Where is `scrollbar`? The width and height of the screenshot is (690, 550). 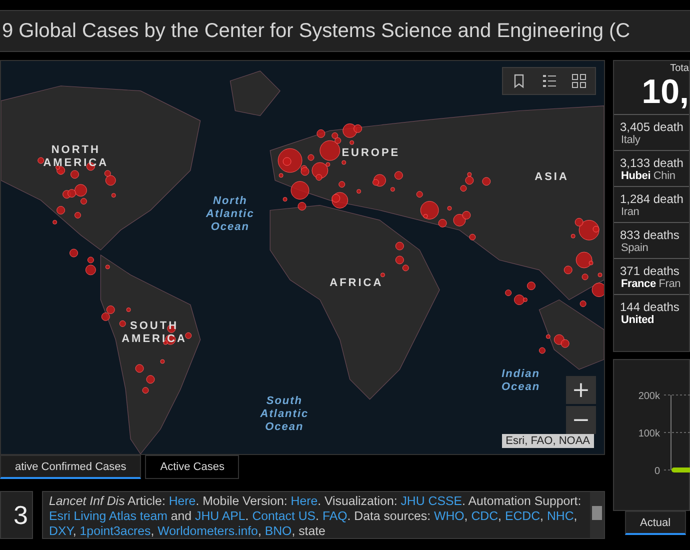 scrollbar is located at coordinates (597, 515).